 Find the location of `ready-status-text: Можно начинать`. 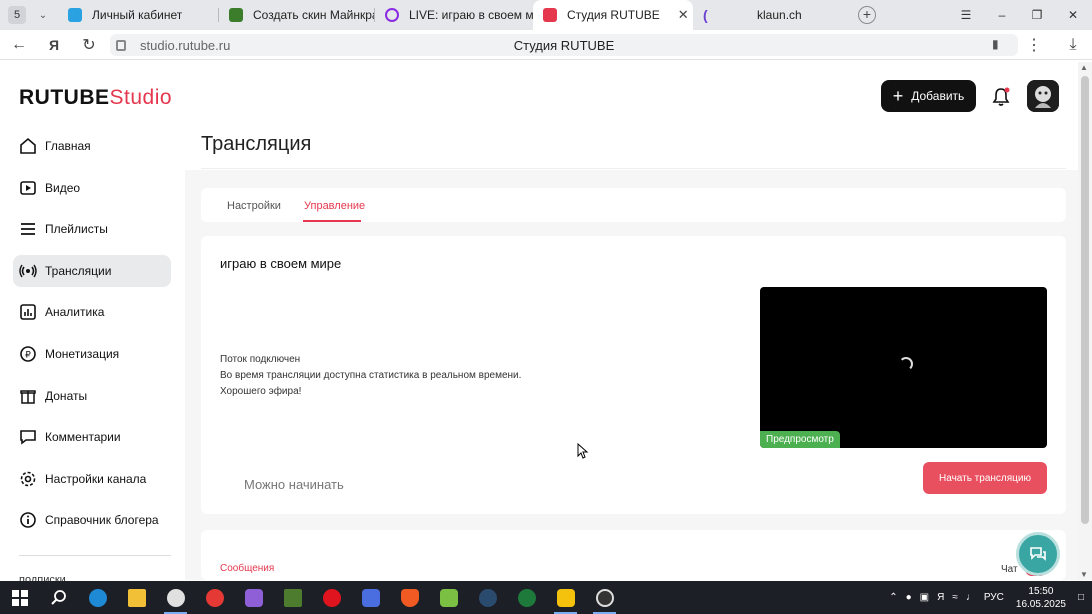

ready-status-text: Можно начинать is located at coordinates (294, 484).